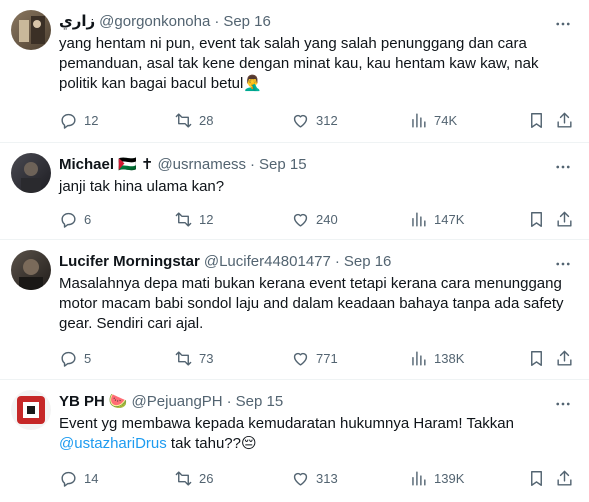  I want to click on tweet-actions: 6 12 240 147K, so click(318, 219).